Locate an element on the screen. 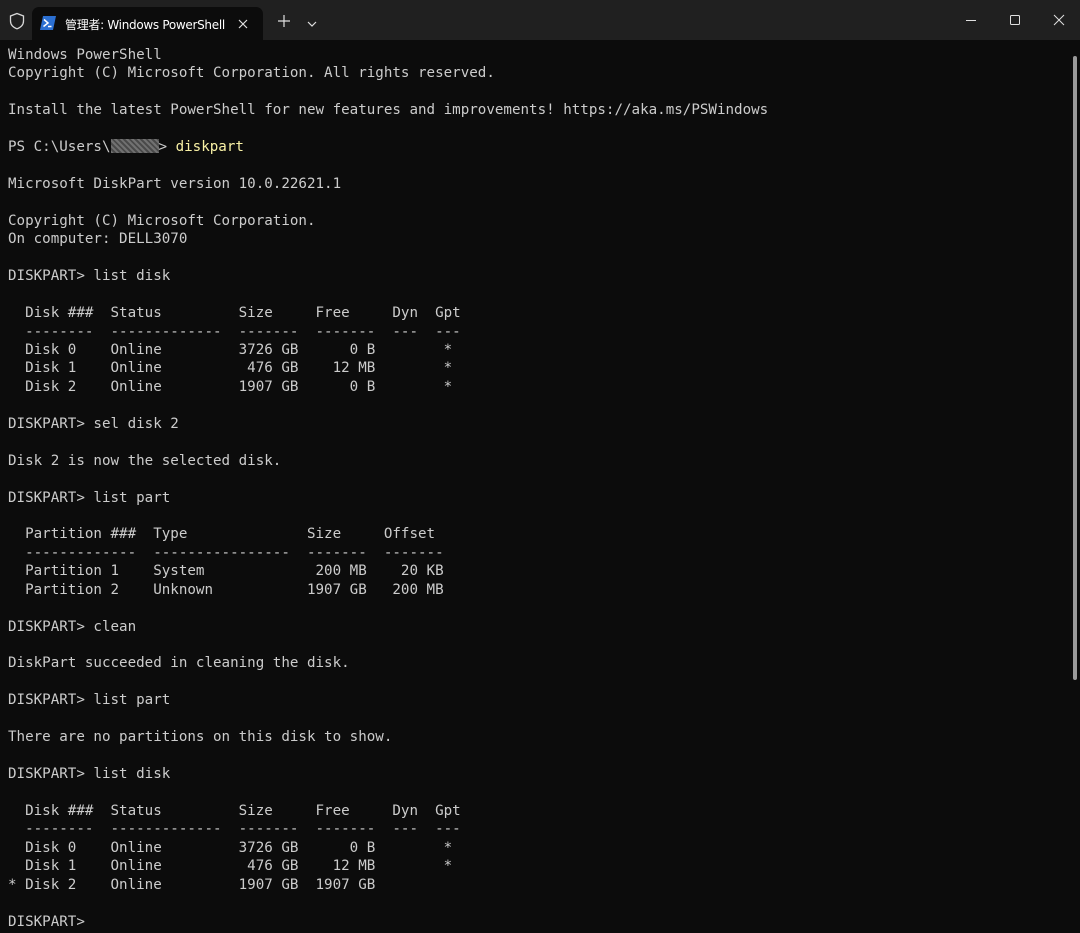 The height and width of the screenshot is (933, 1080). minimize-icon is located at coordinates (971, 20).